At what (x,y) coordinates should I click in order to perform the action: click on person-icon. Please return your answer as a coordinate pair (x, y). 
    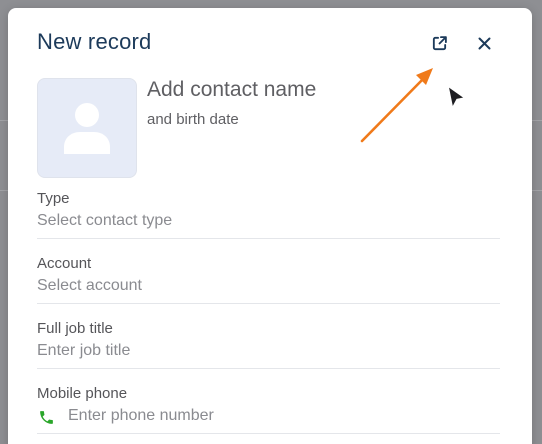
    Looking at the image, I should click on (87, 128).